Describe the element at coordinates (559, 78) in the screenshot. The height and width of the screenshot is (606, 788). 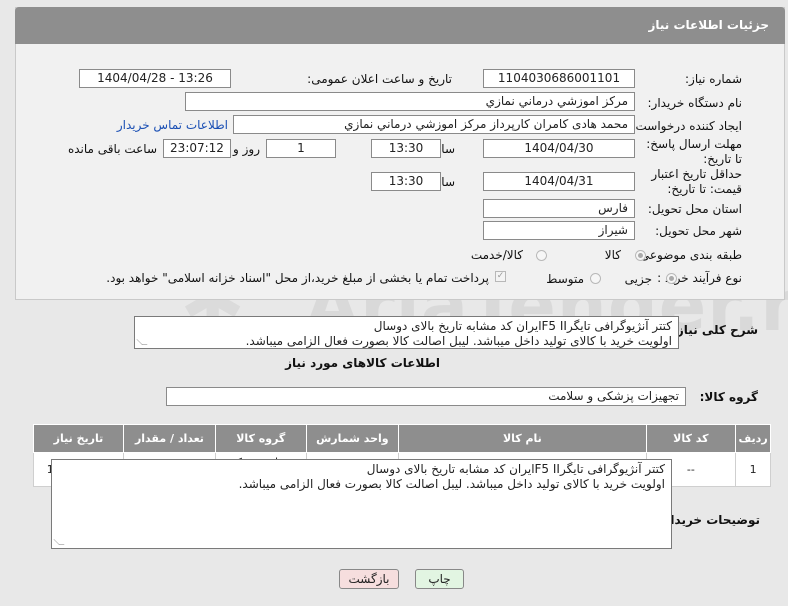
I see `need-number-field: 1104030686001101` at that location.